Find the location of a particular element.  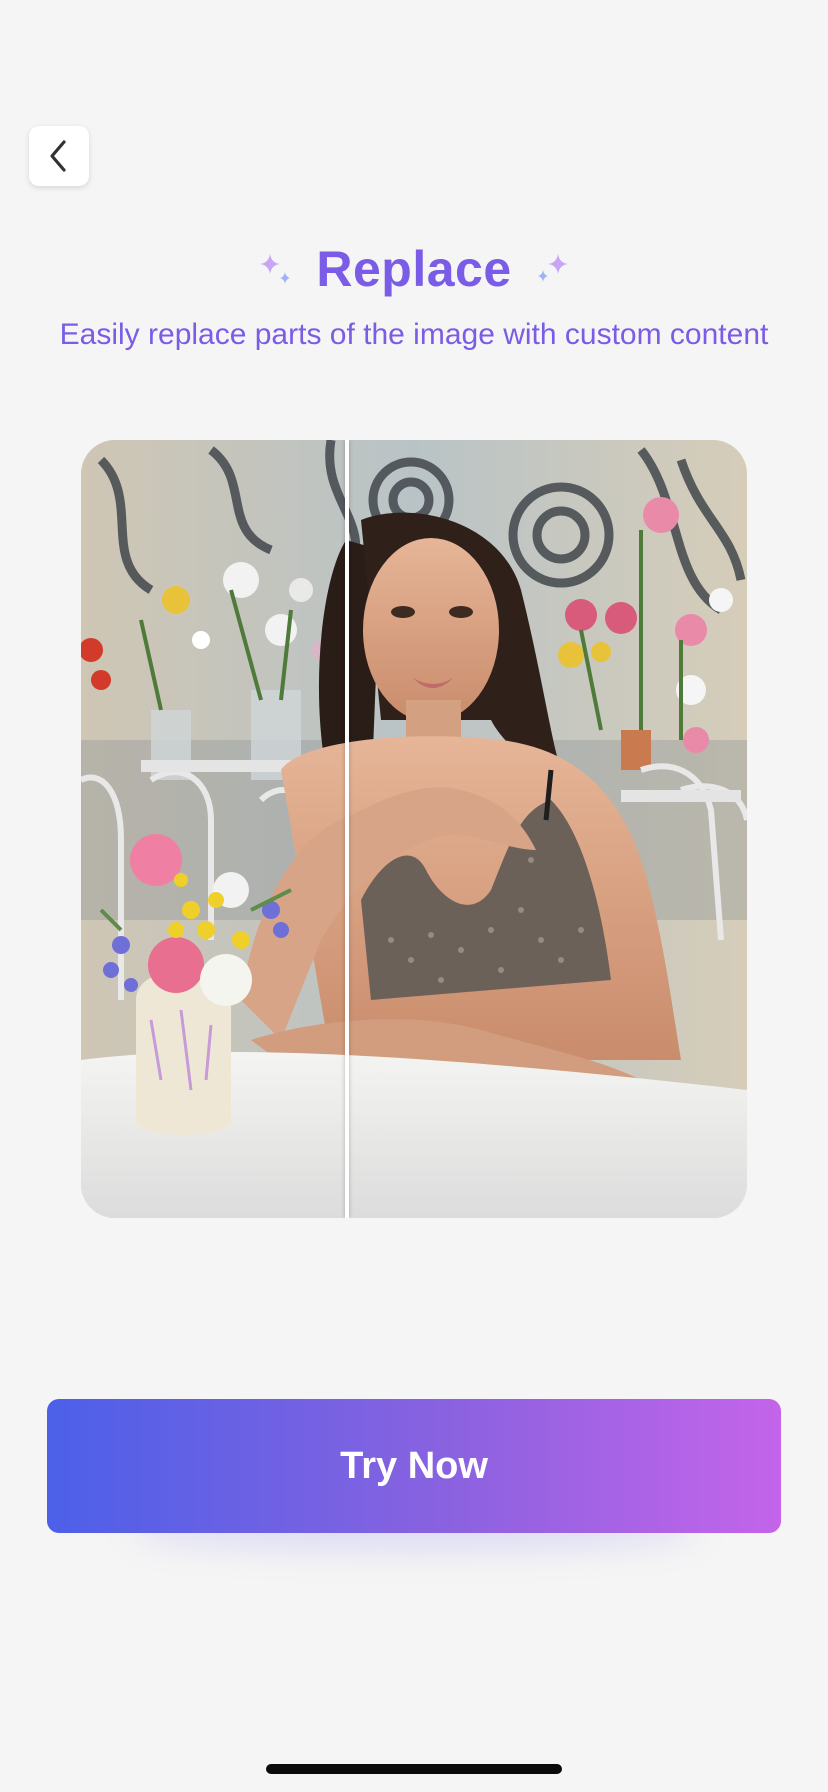

try-now-label: Try Now is located at coordinates (414, 1465).